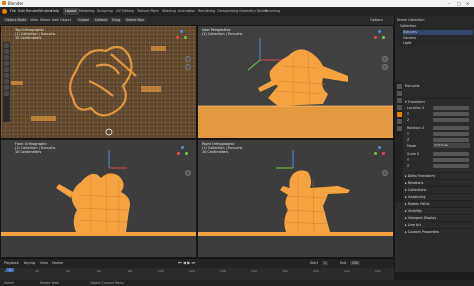  I want to click on outliner-row-eunuchs: Eunuchs, so click(438, 32).